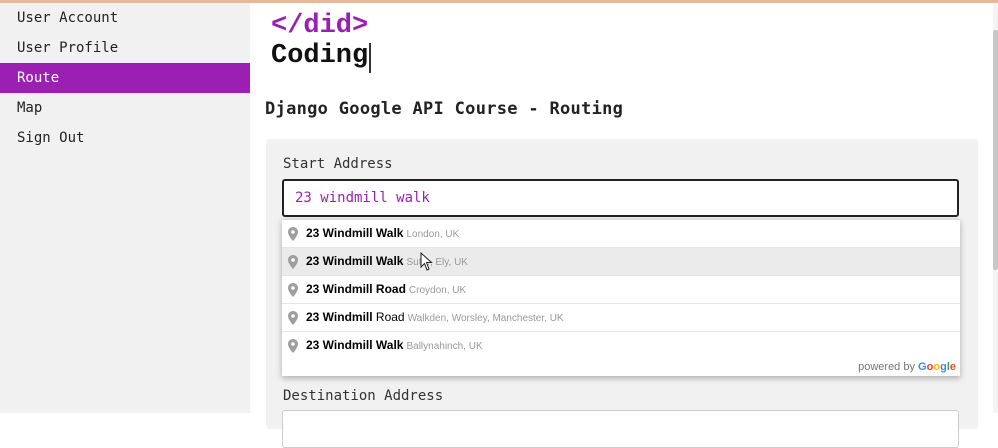 The height and width of the screenshot is (448, 998). Describe the element at coordinates (125, 48) in the screenshot. I see `sidebar-item-user-profile: User Profile` at that location.